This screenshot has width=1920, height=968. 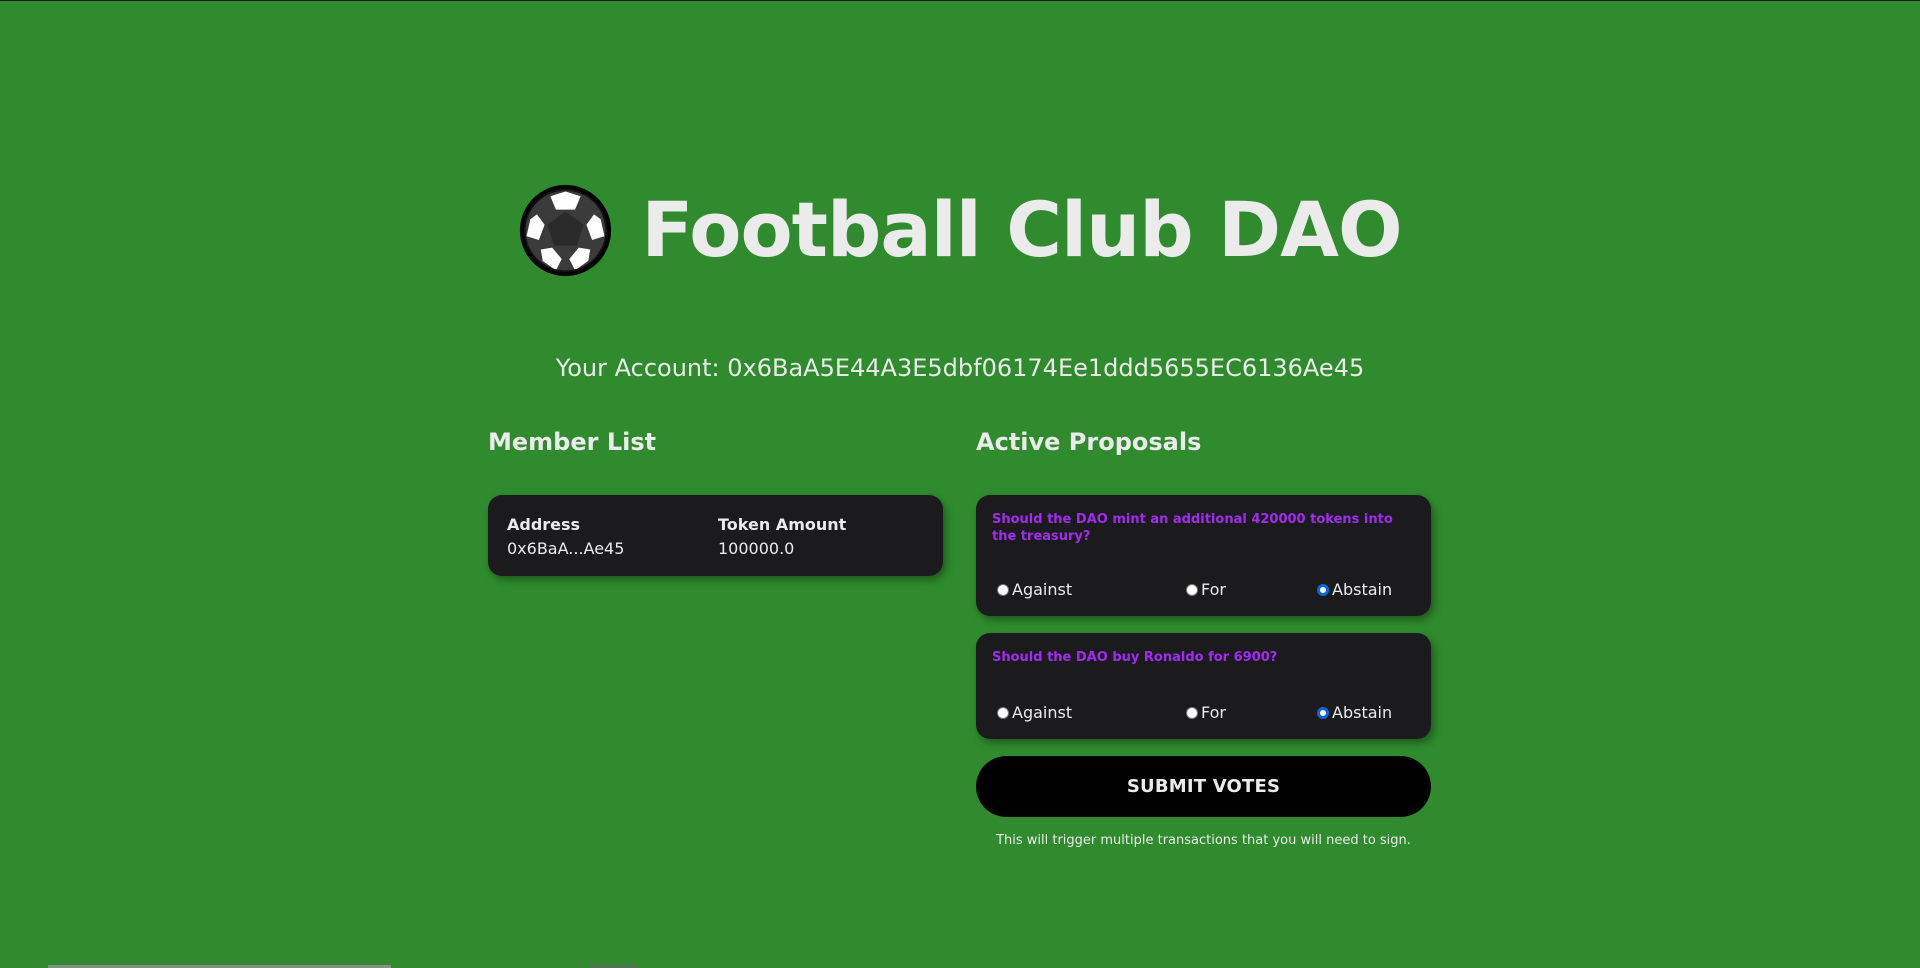 I want to click on soccer-ball-icon, so click(x=566, y=230).